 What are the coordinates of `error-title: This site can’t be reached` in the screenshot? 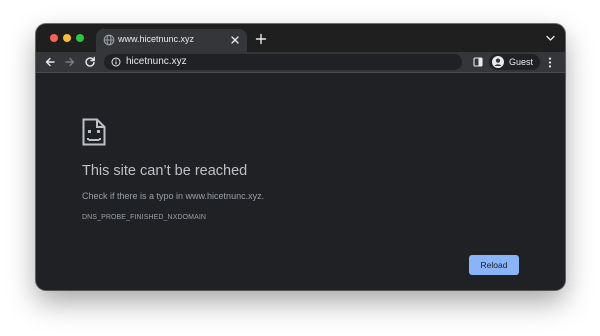 It's located at (165, 171).